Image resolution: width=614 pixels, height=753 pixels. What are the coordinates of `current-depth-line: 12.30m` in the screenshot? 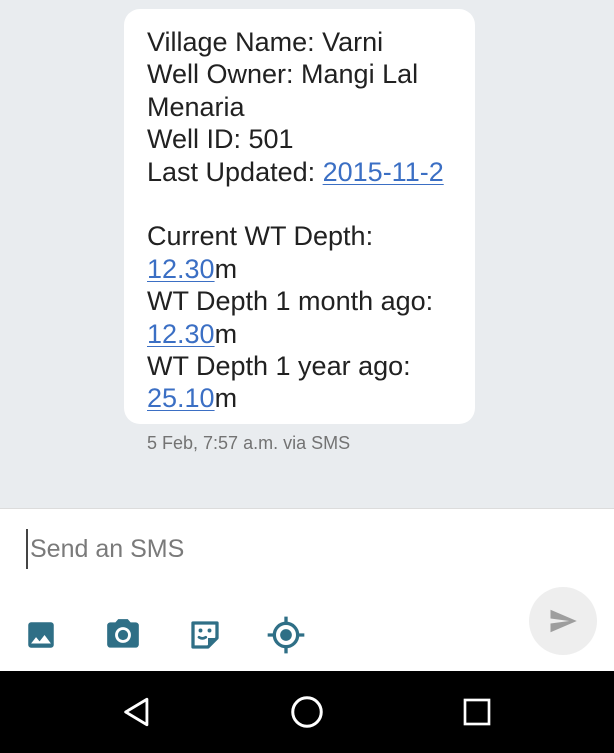 It's located at (303, 269).